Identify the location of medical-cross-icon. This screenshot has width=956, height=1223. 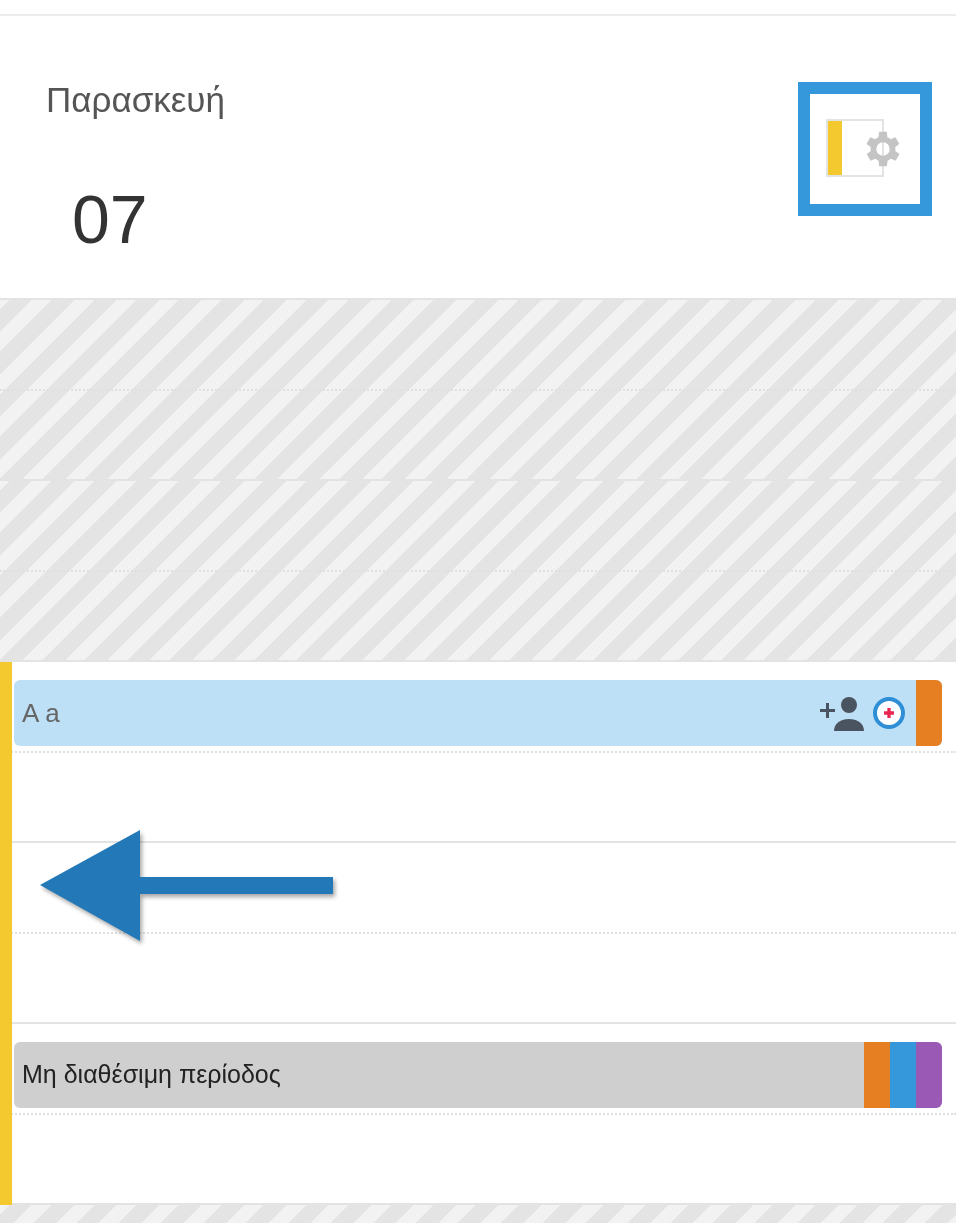
(889, 713).